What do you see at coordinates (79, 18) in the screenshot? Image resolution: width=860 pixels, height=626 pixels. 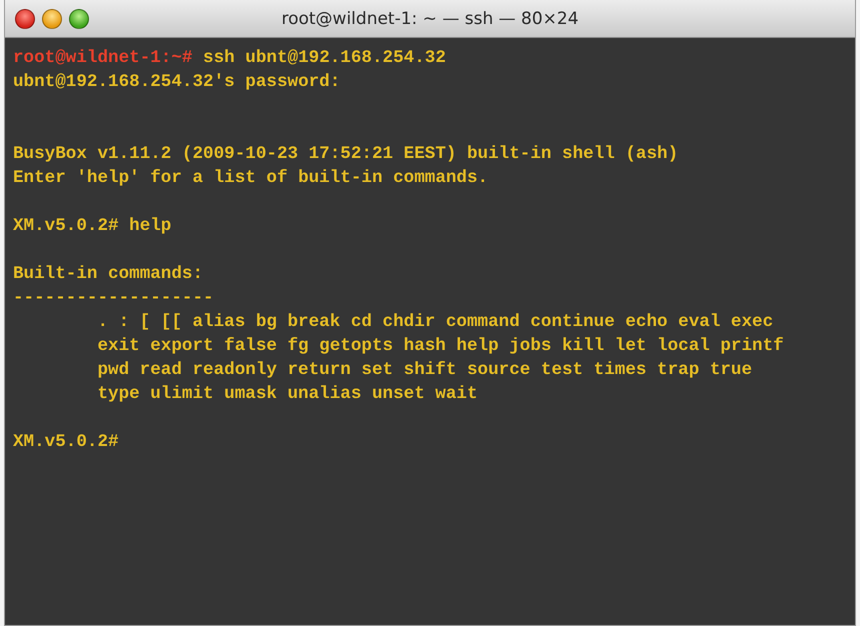 I see `zoom-button` at bounding box center [79, 18].